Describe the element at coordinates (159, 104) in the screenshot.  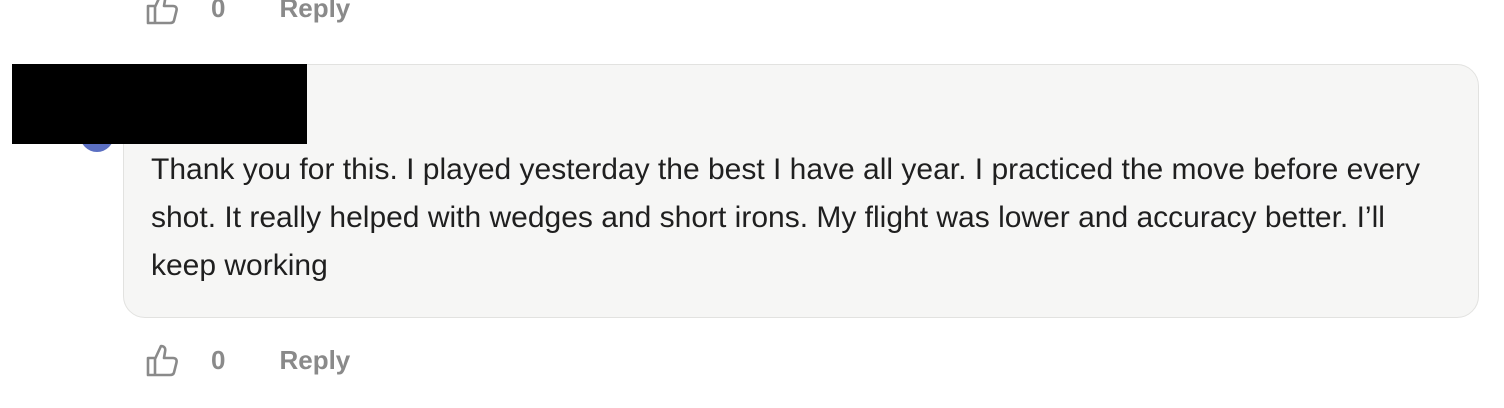
I see `redaction-box` at that location.